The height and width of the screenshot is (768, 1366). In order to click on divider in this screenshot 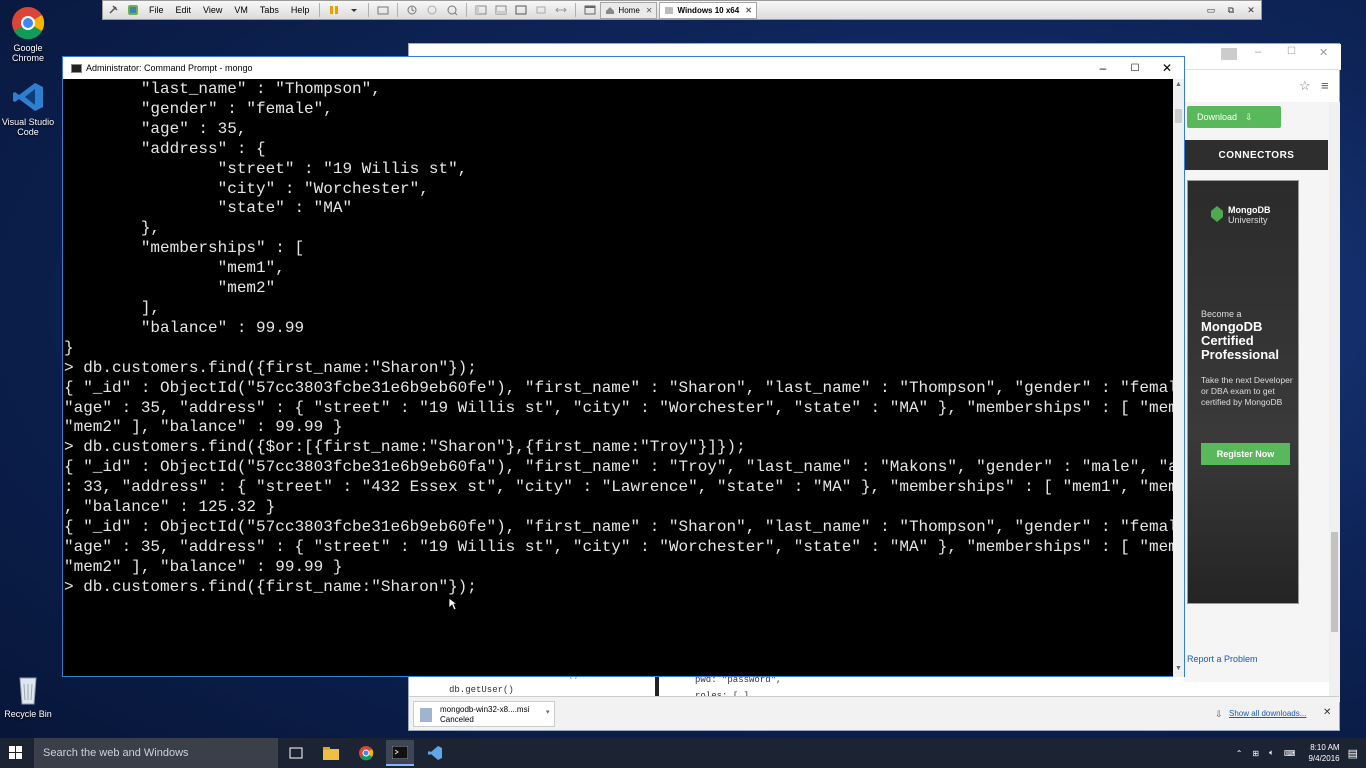, I will do `click(369, 10)`.